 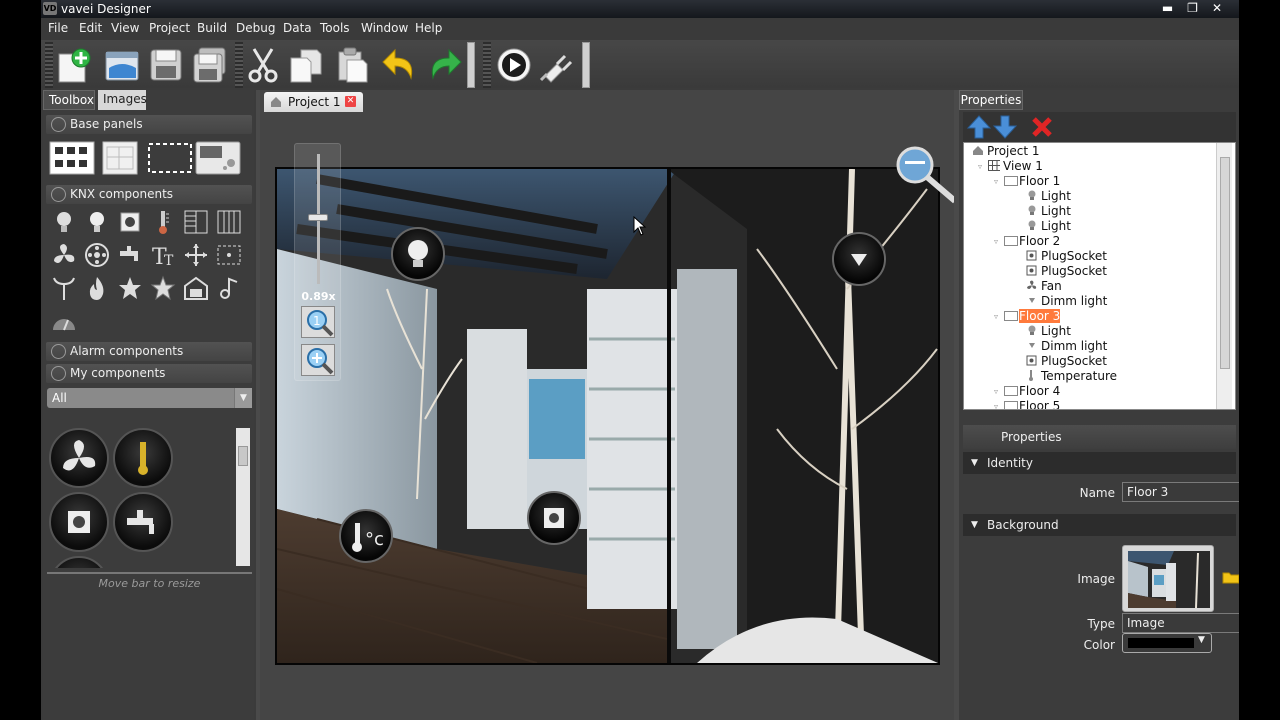 What do you see at coordinates (163, 288) in the screenshot?
I see `star-badge-icon` at bounding box center [163, 288].